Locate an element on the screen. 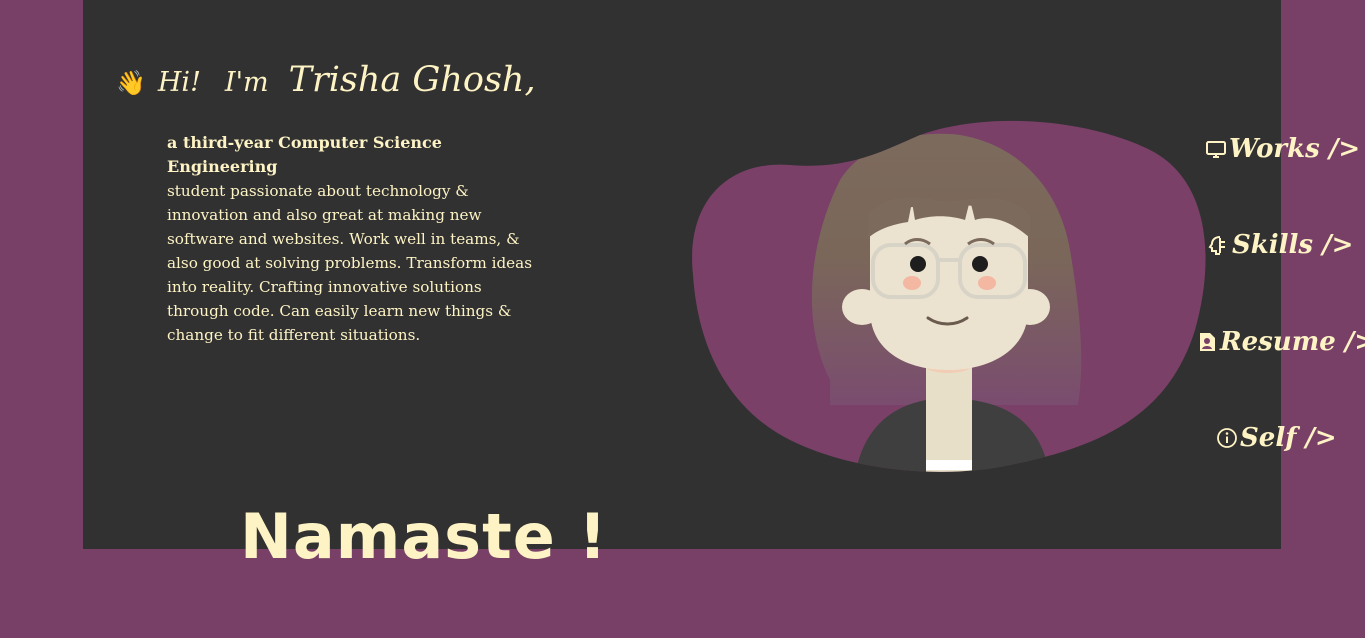 The height and width of the screenshot is (638, 1365). nav-skills-label: Skills /> is located at coordinates (1293, 245).